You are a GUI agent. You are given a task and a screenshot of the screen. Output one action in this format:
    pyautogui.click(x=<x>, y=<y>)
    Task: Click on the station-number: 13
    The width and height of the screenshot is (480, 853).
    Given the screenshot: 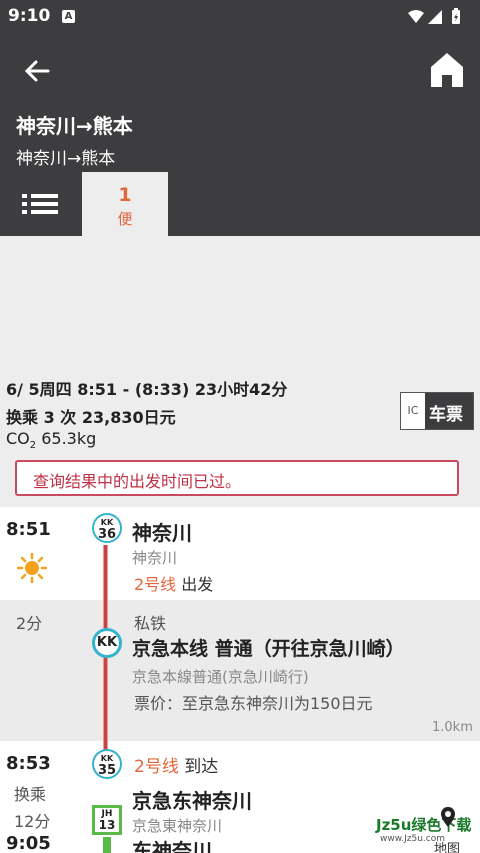 What is the action you would take?
    pyautogui.click(x=107, y=825)
    